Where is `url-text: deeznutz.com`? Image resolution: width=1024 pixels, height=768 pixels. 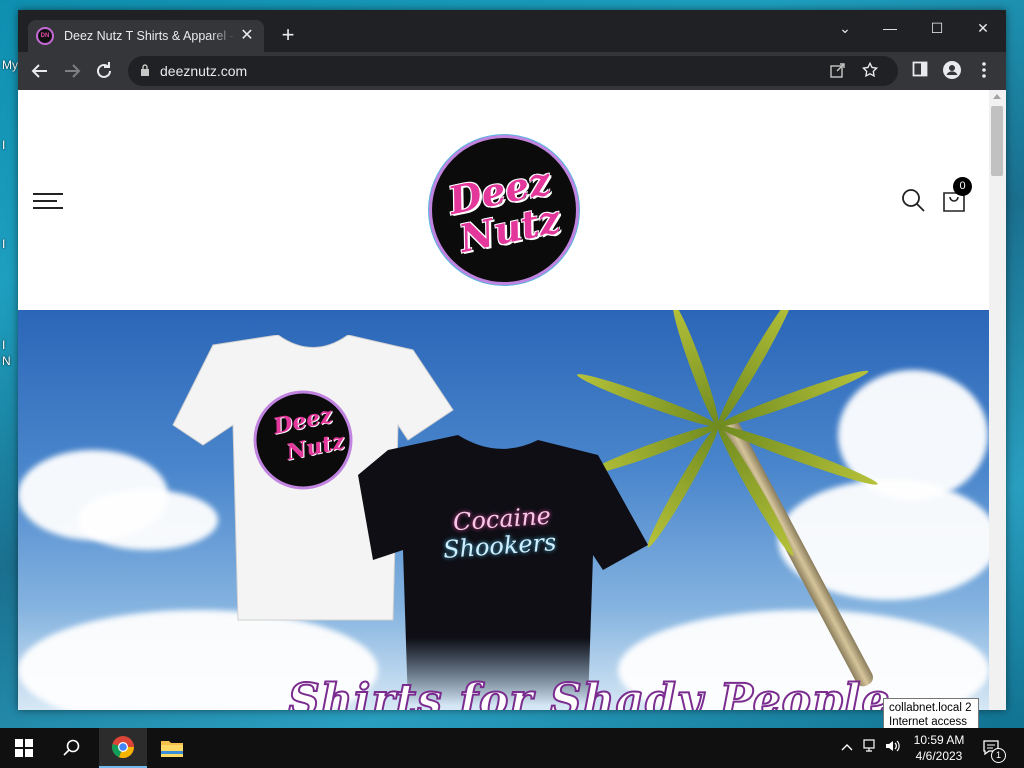 url-text: deeznutz.com is located at coordinates (203, 71).